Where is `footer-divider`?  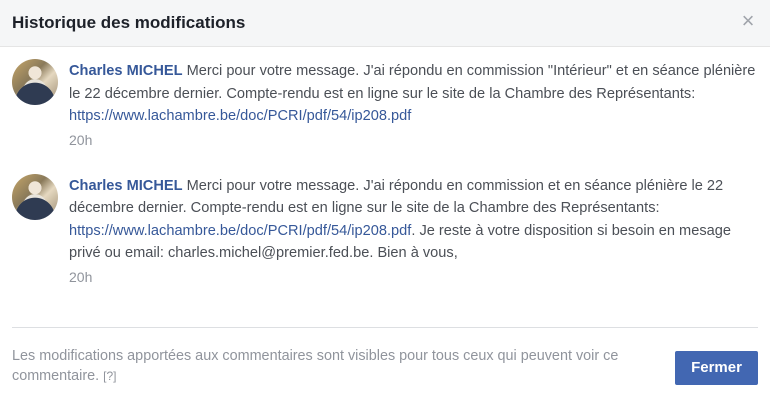 footer-divider is located at coordinates (385, 327).